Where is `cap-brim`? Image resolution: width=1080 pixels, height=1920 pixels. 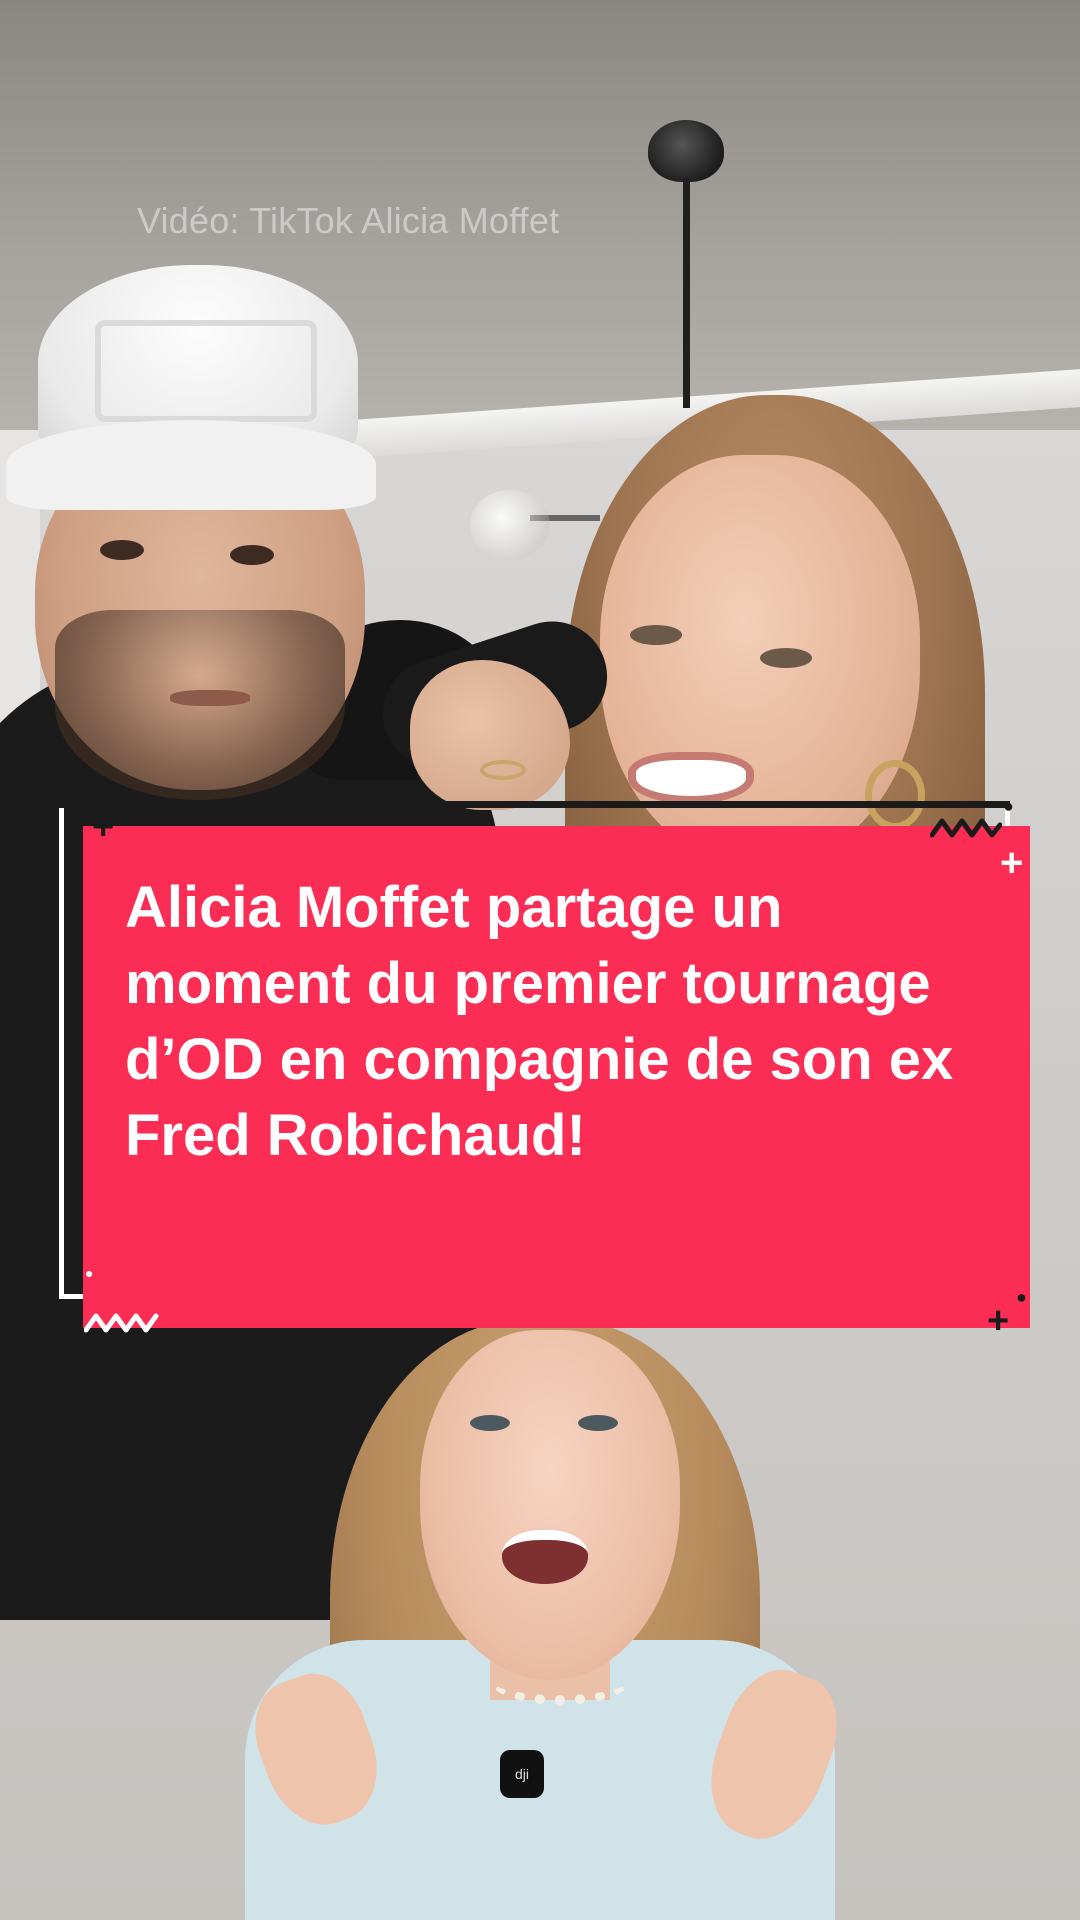
cap-brim is located at coordinates (191, 465).